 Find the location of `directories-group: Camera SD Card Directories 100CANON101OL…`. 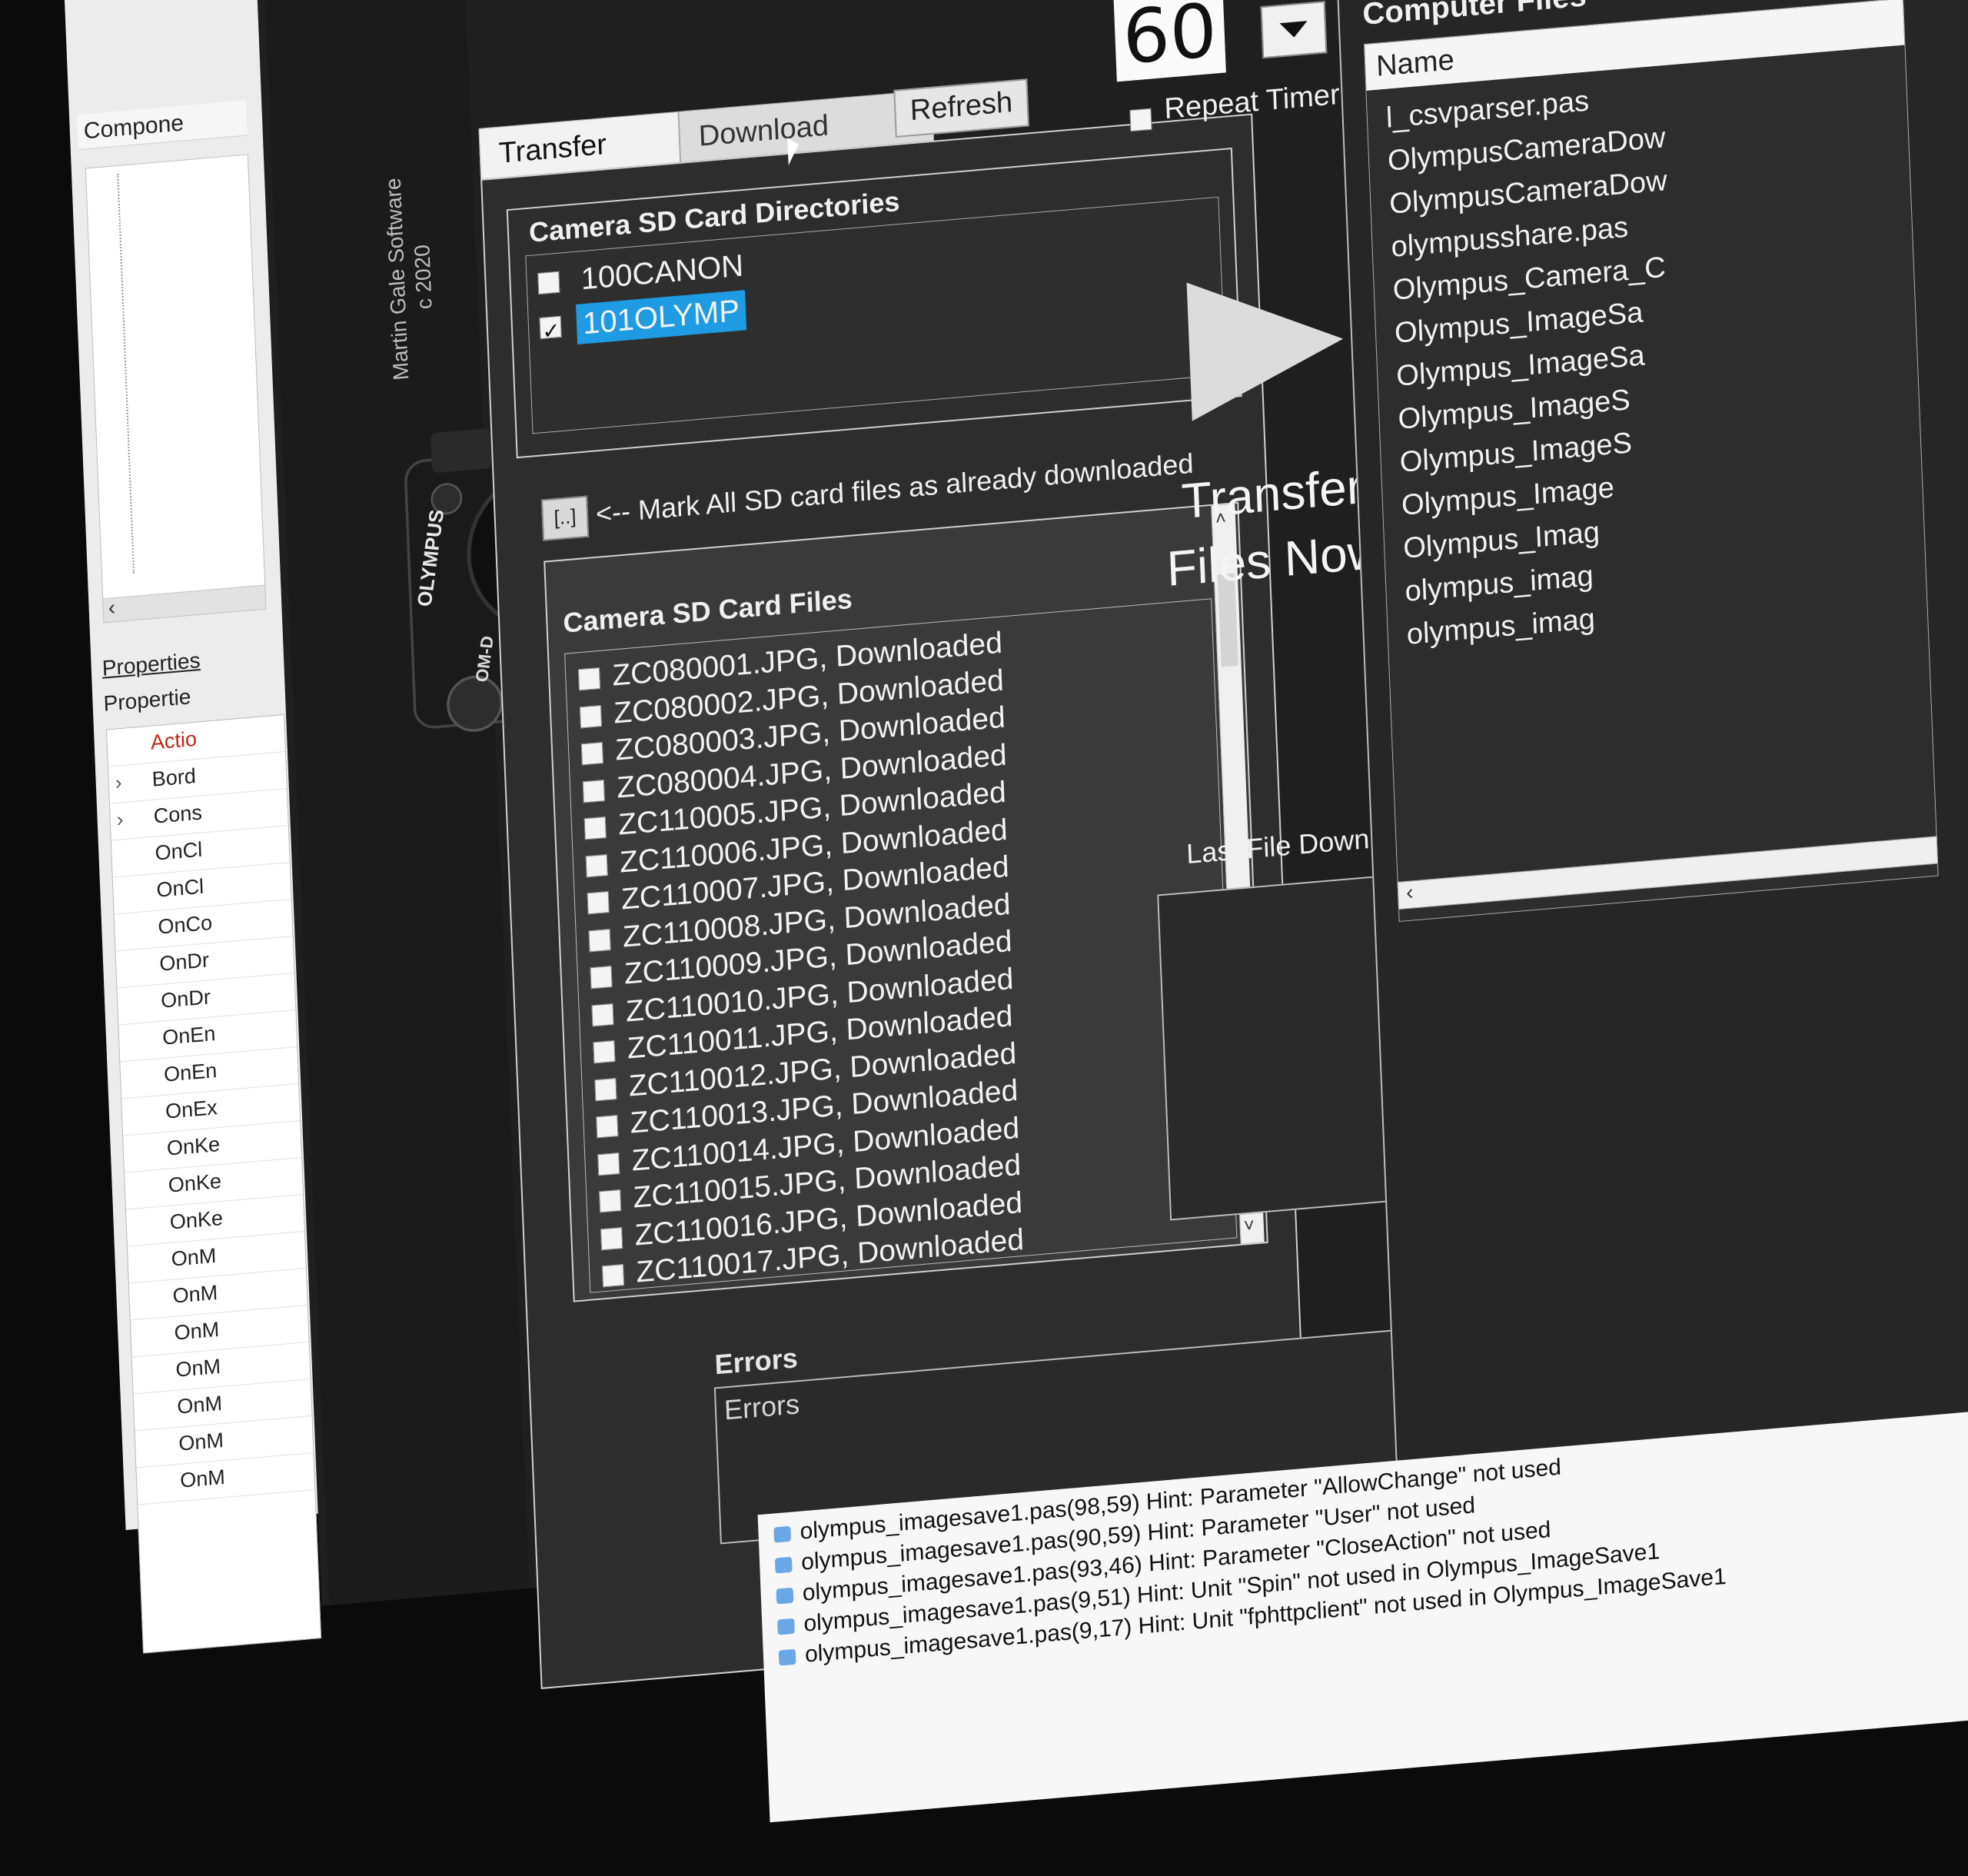

directories-group: Camera SD Card Directories 100CANON101OL… is located at coordinates (874, 303).